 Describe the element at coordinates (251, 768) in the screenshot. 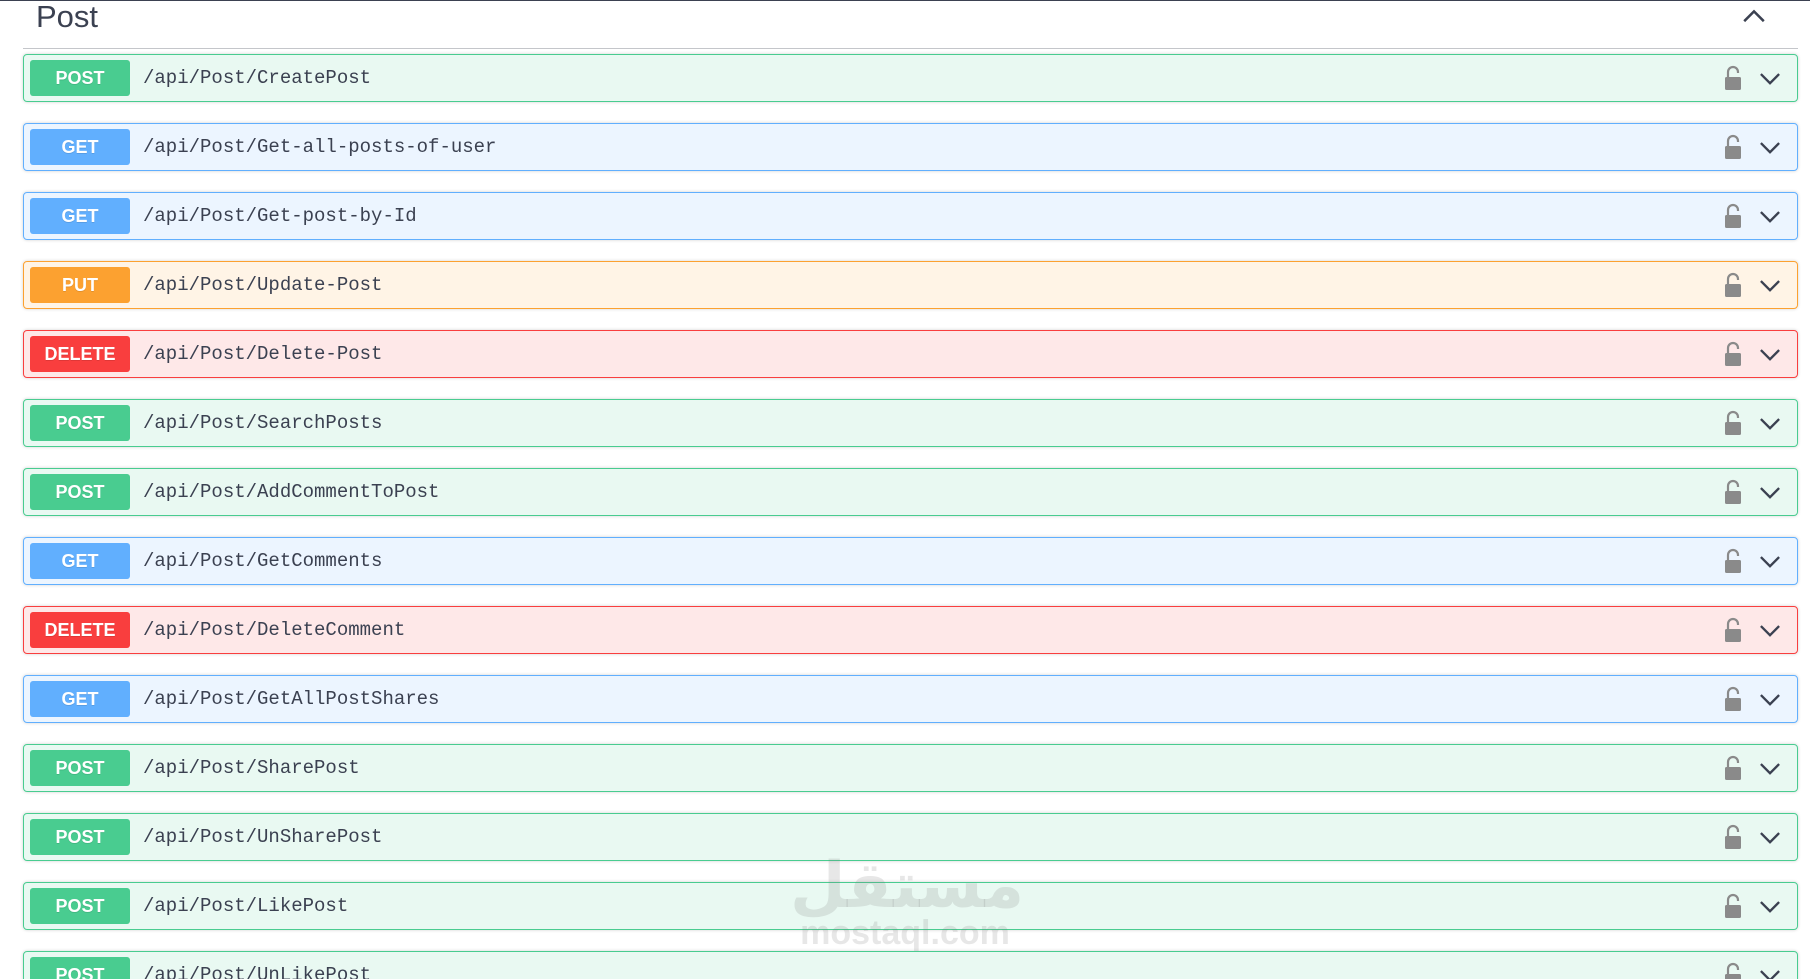

I see `operation-path: /api/Post/SharePost` at that location.